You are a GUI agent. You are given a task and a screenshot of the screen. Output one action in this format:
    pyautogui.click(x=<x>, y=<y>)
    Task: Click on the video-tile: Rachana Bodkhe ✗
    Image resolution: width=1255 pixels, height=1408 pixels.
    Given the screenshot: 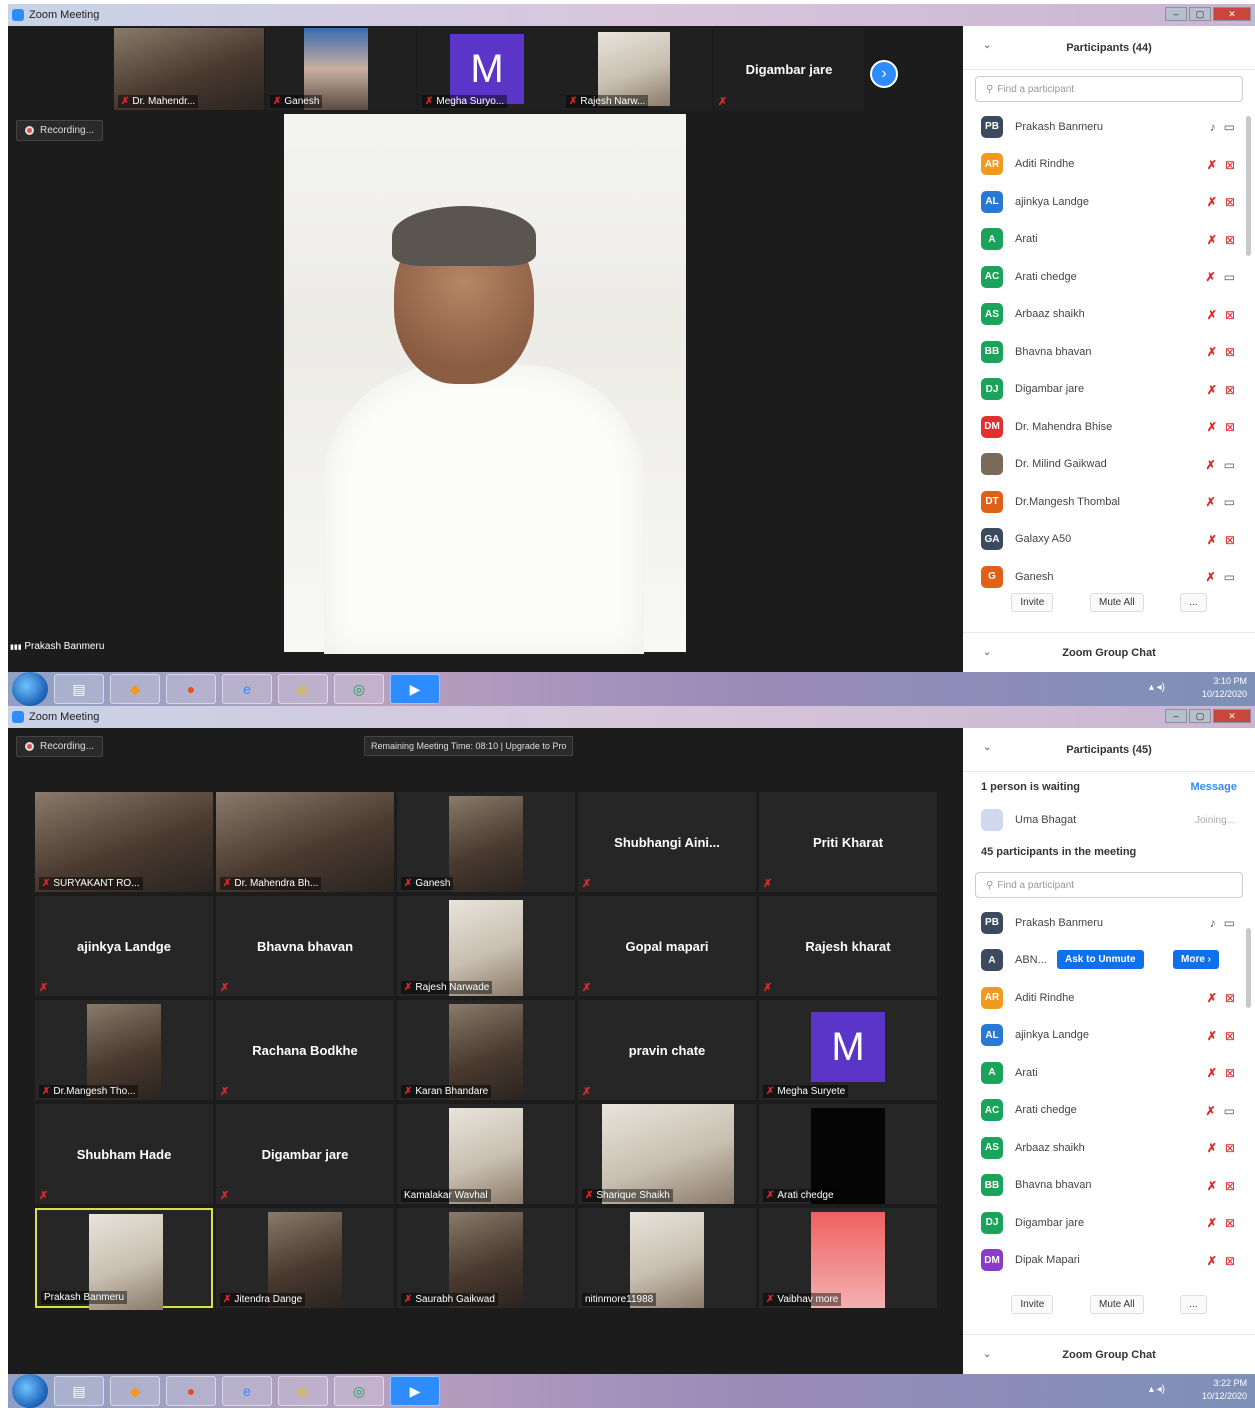 What is the action you would take?
    pyautogui.click(x=305, y=1050)
    